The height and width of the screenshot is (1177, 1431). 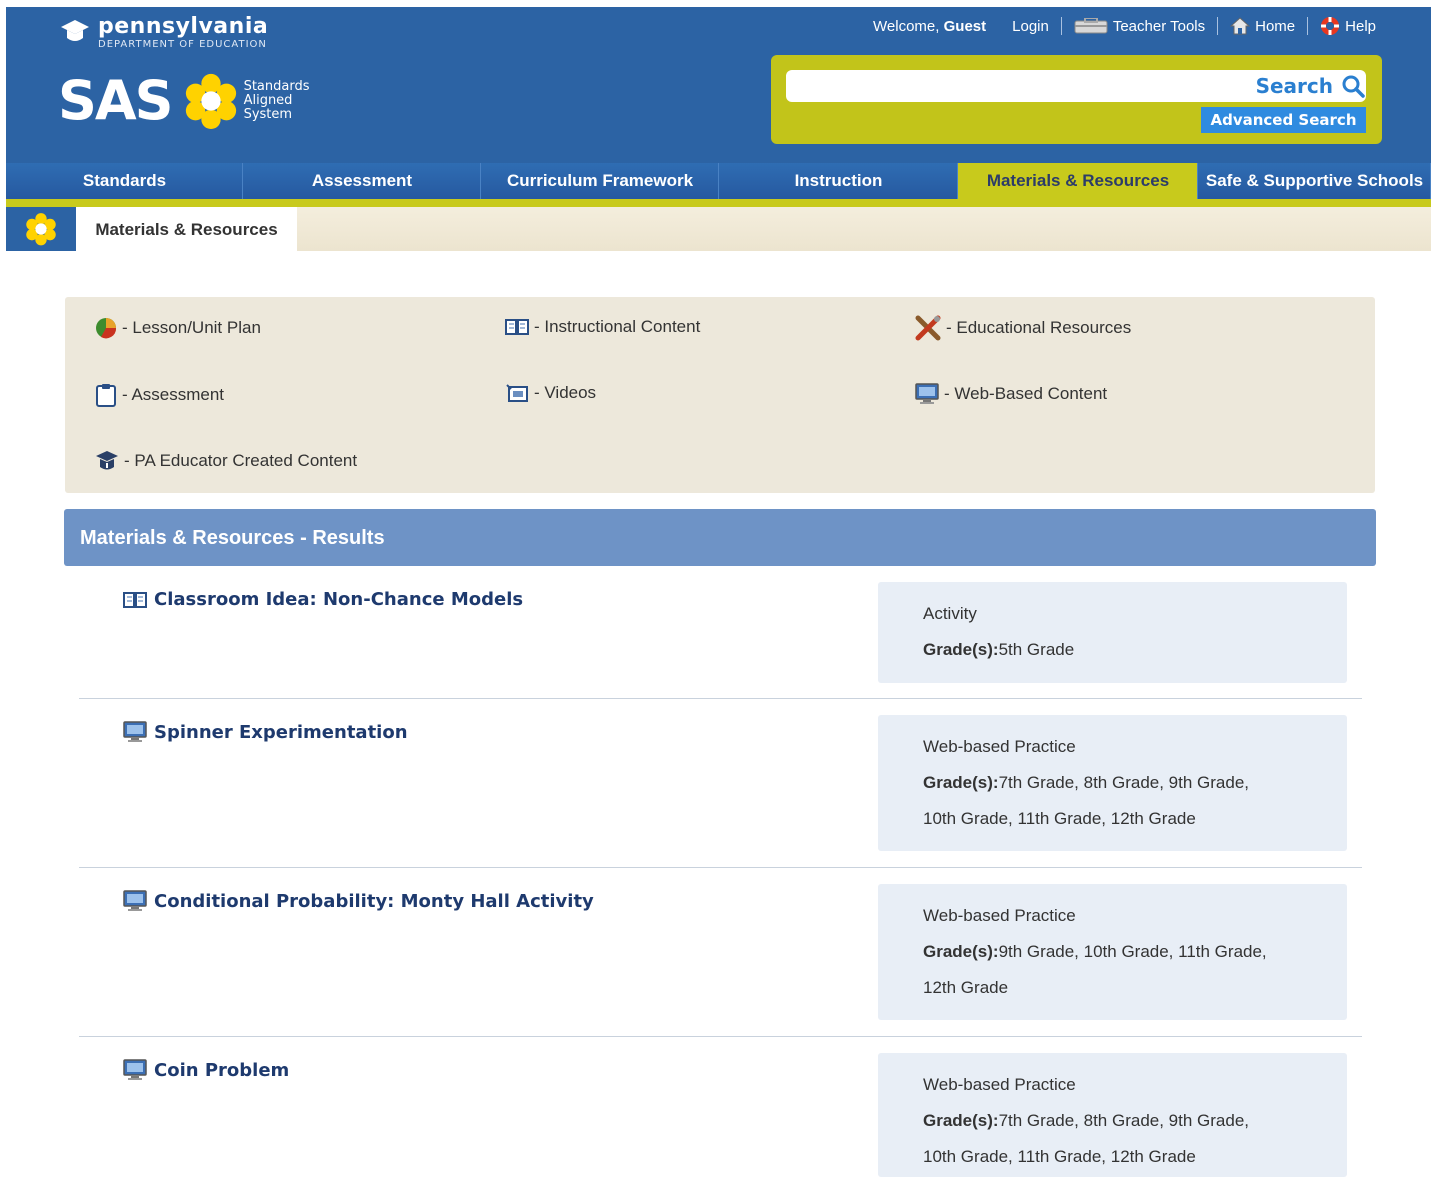 I want to click on welcome-text: Welcome, Guest, so click(x=930, y=26).